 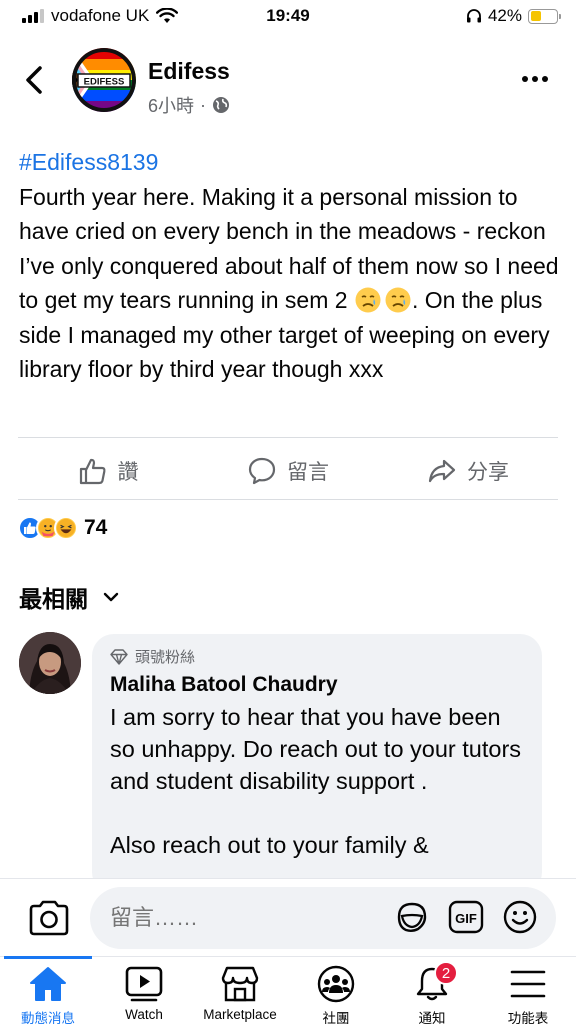 What do you see at coordinates (240, 984) in the screenshot?
I see `marketplace-icon` at bounding box center [240, 984].